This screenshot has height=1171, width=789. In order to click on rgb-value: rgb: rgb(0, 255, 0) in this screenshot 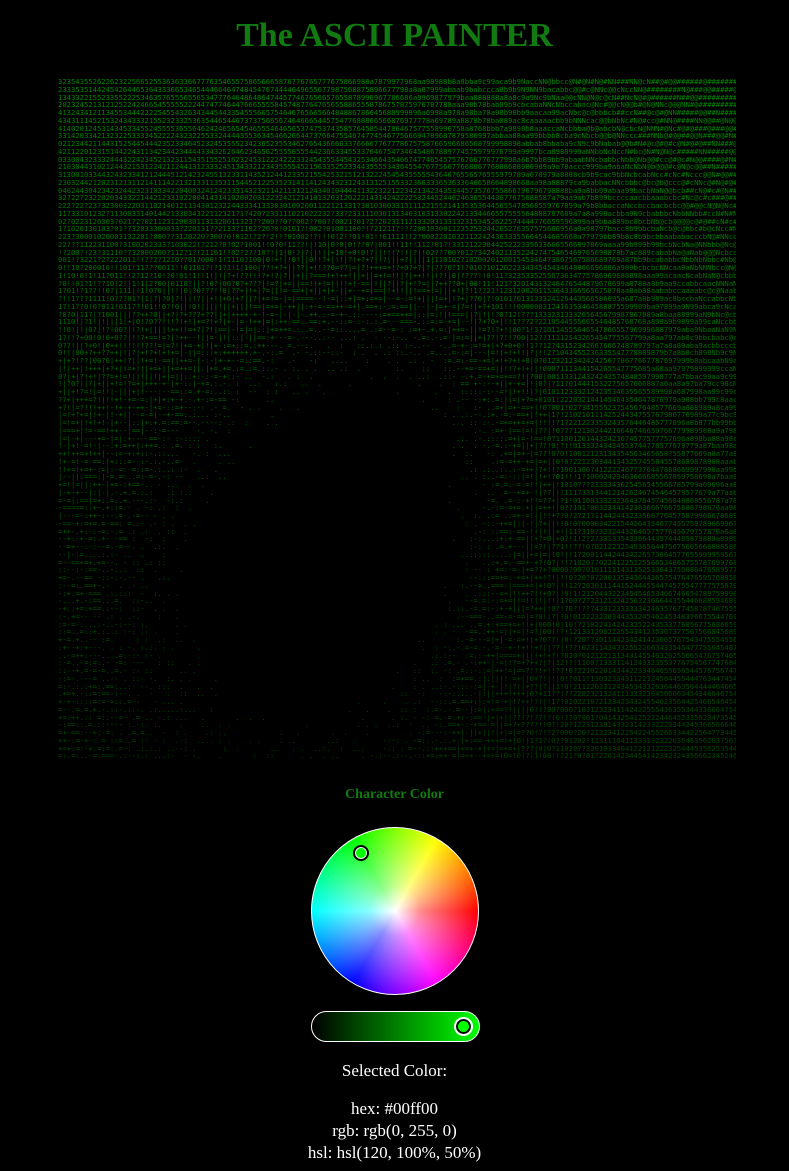, I will do `click(394, 1130)`.